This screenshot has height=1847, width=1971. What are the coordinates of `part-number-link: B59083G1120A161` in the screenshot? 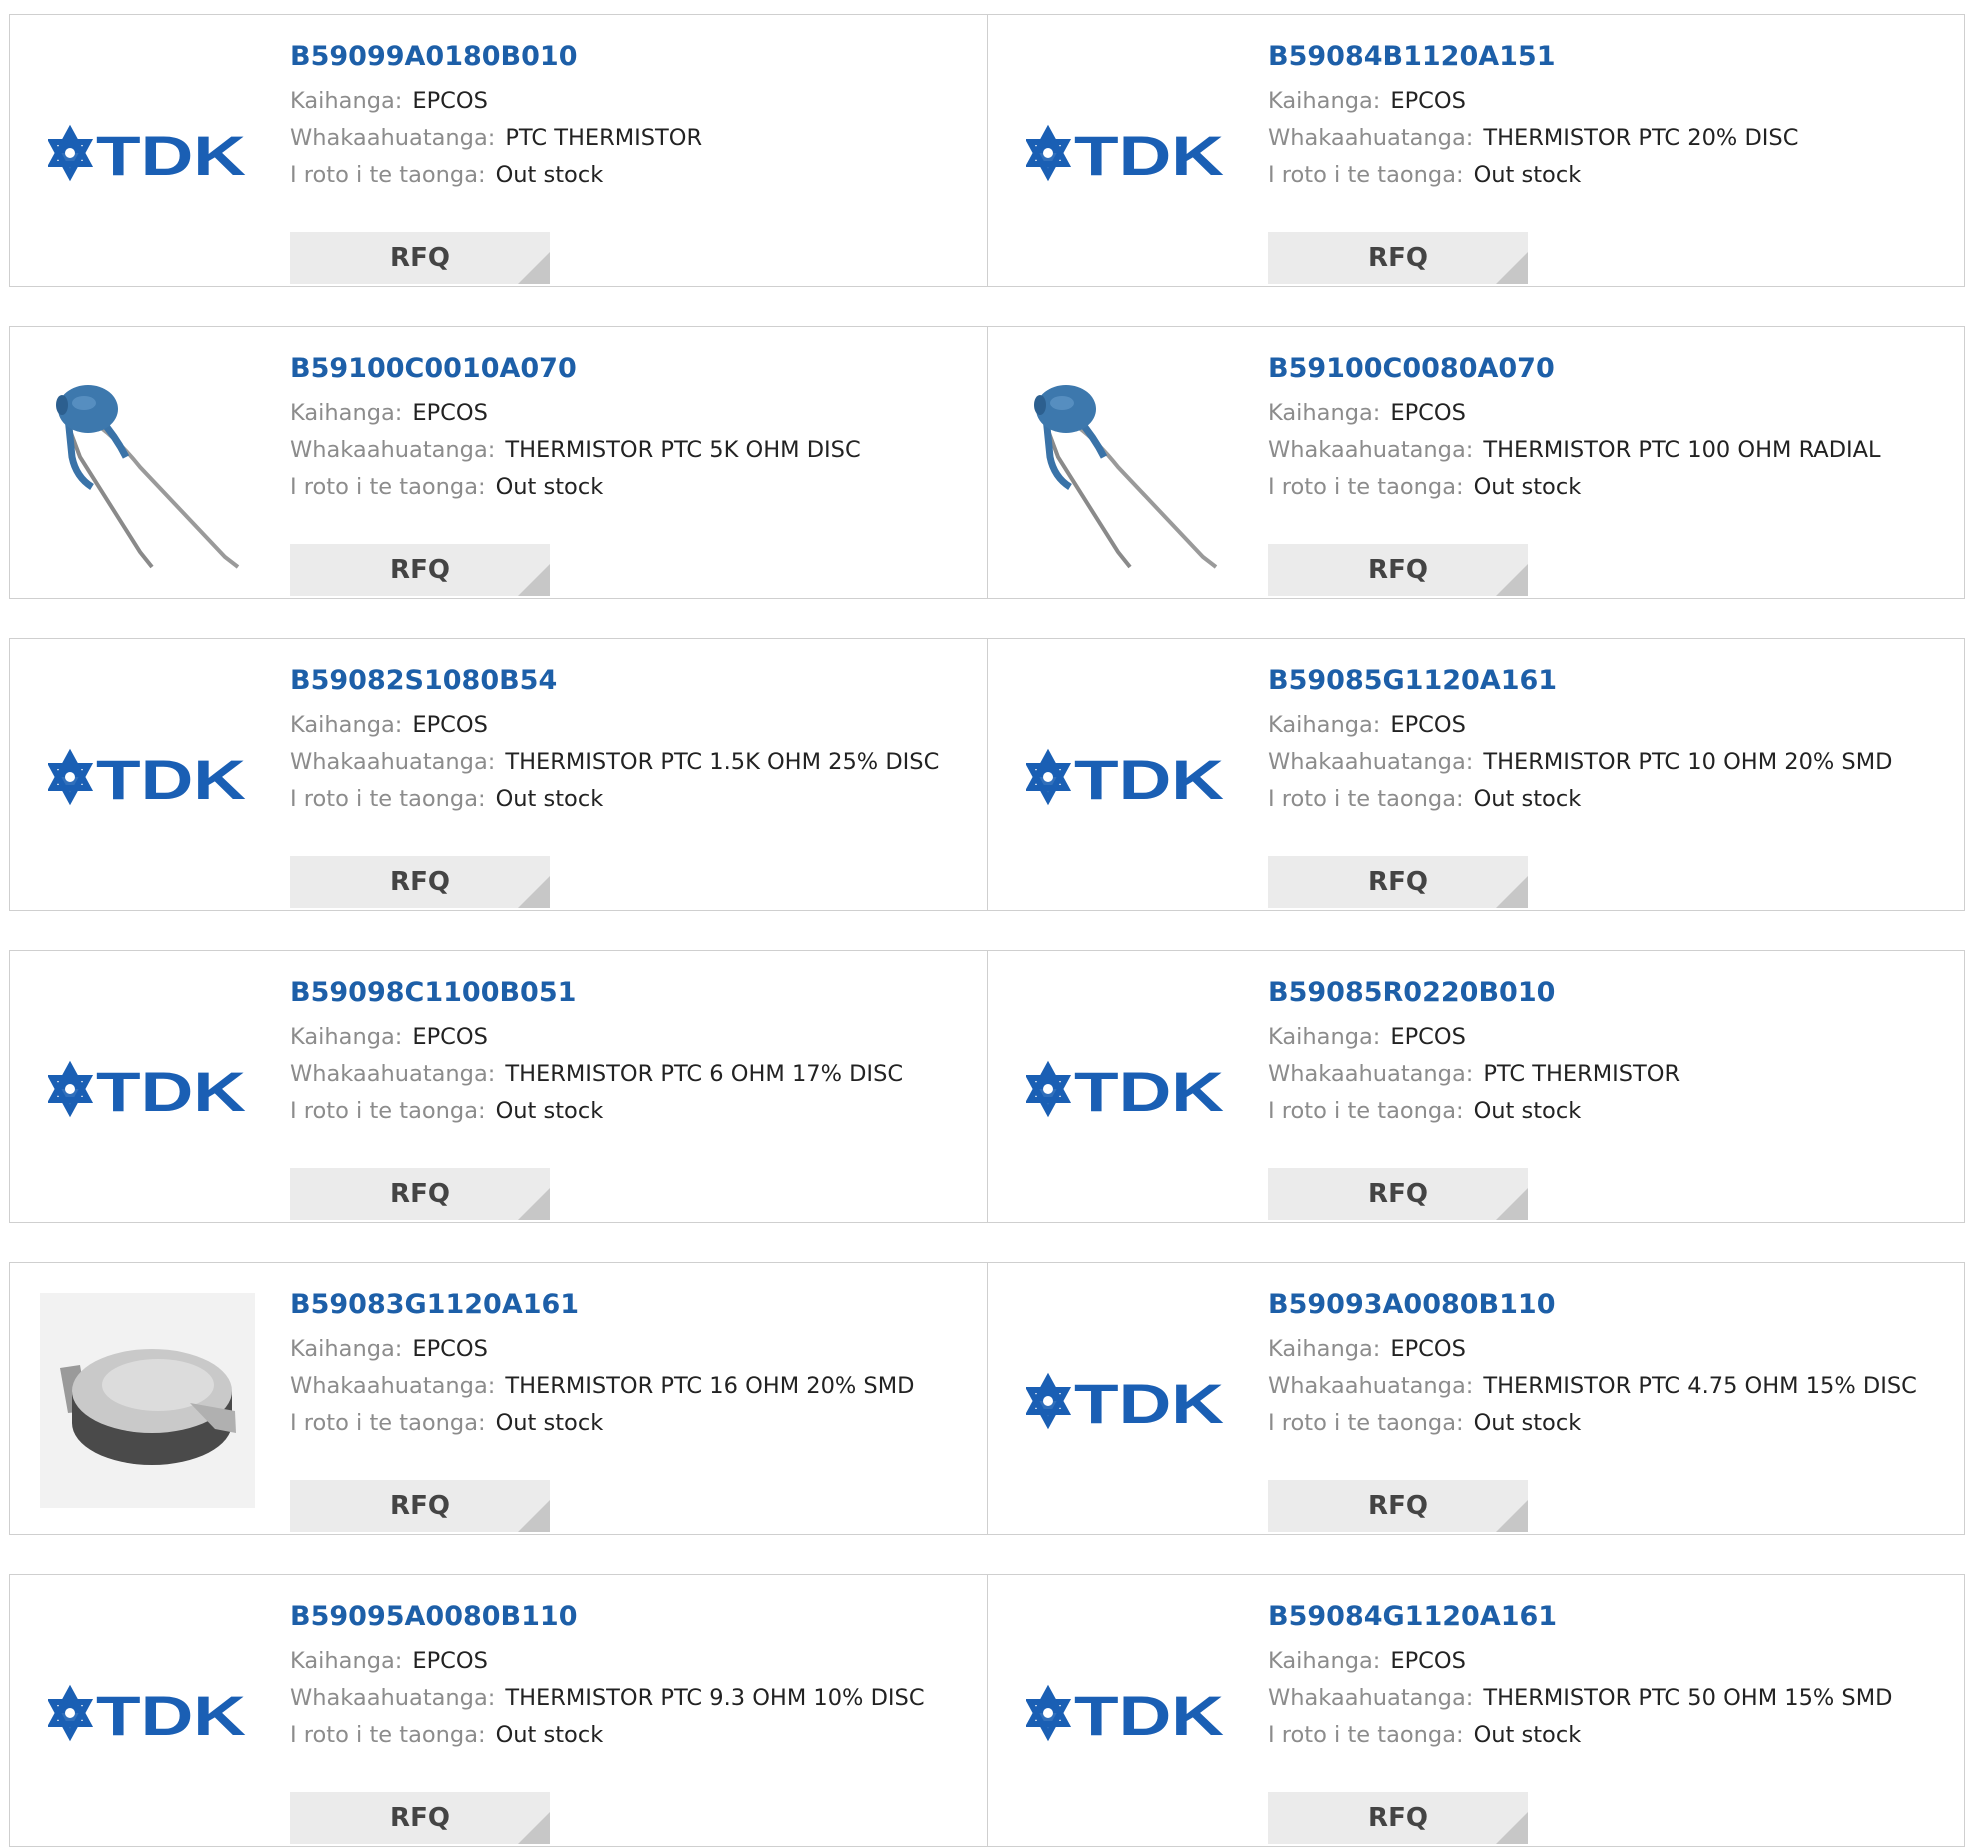 It's located at (633, 1304).